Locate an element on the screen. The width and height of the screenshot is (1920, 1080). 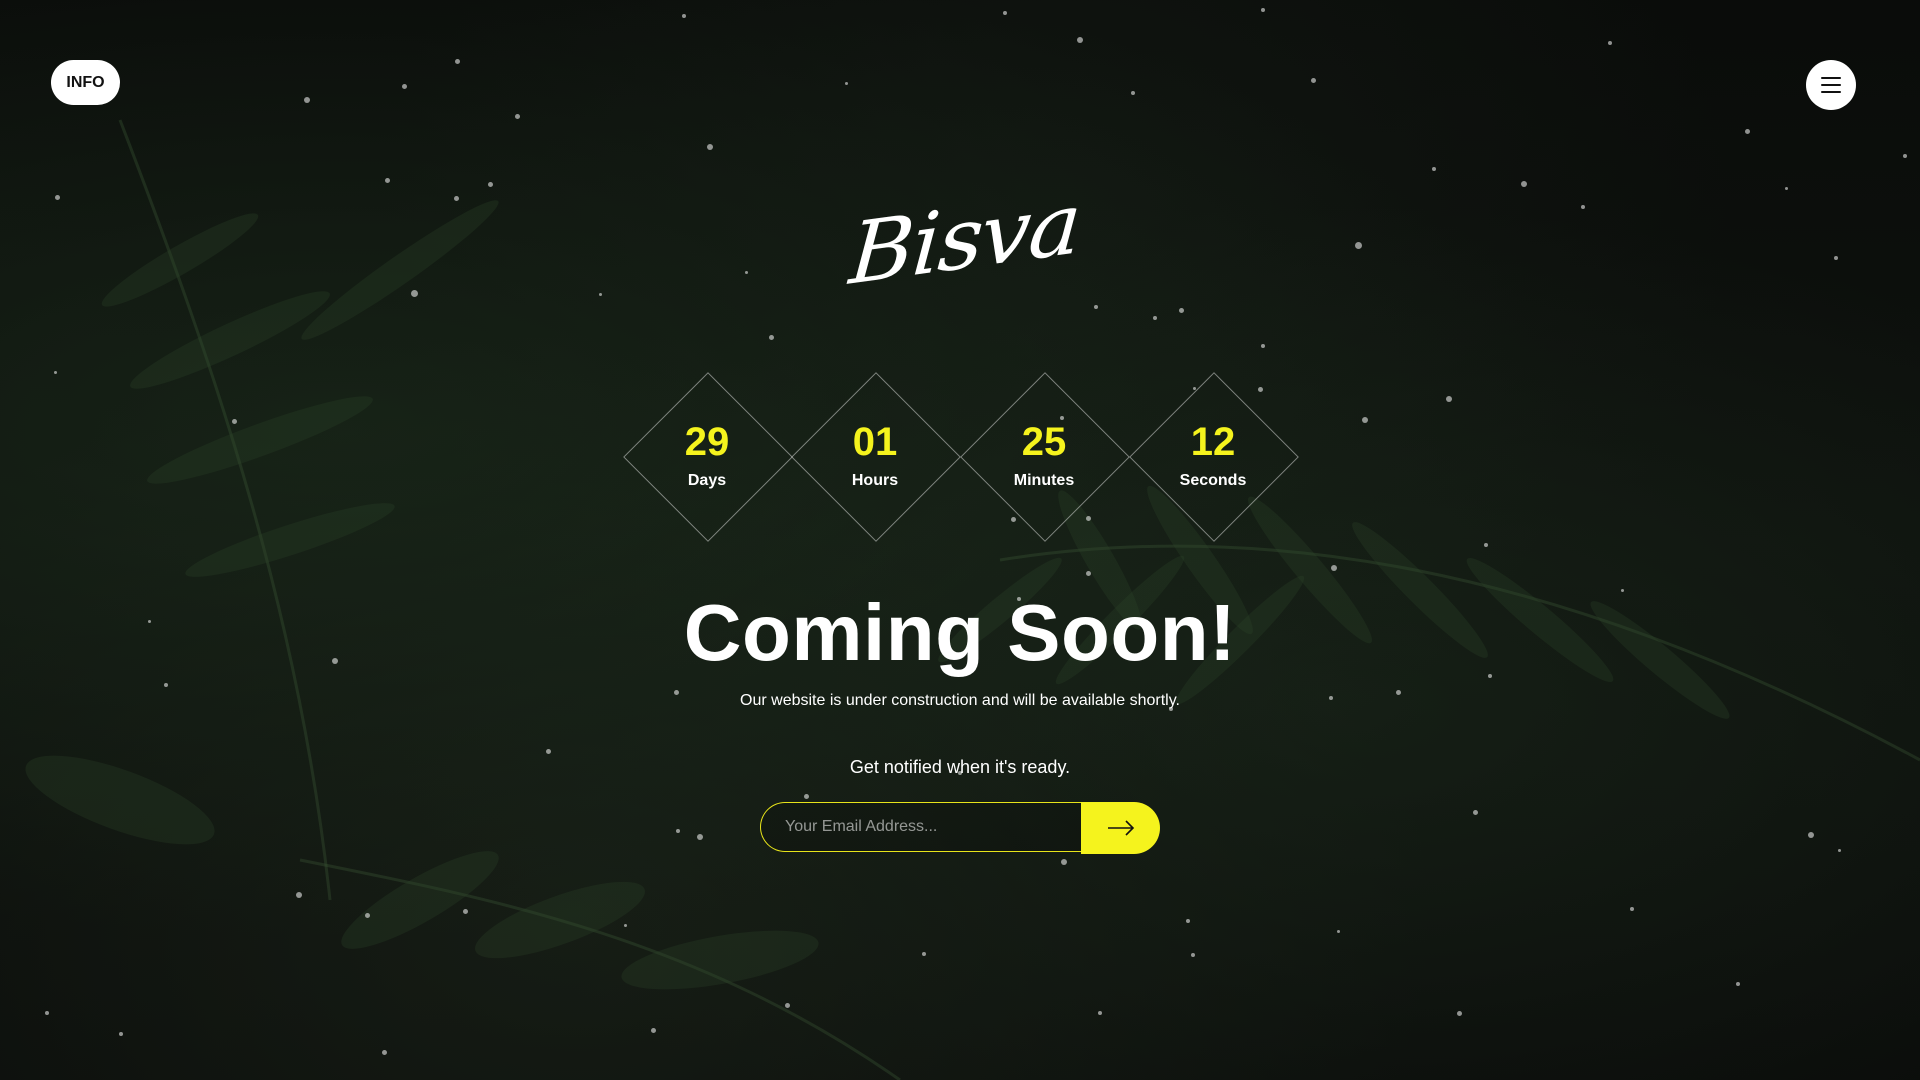
countdown-hours: 01 Hours is located at coordinates (876, 457).